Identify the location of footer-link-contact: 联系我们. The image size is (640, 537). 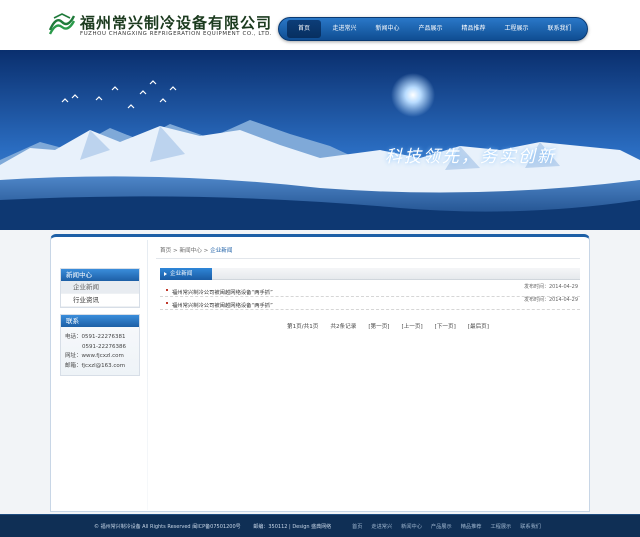
(530, 527).